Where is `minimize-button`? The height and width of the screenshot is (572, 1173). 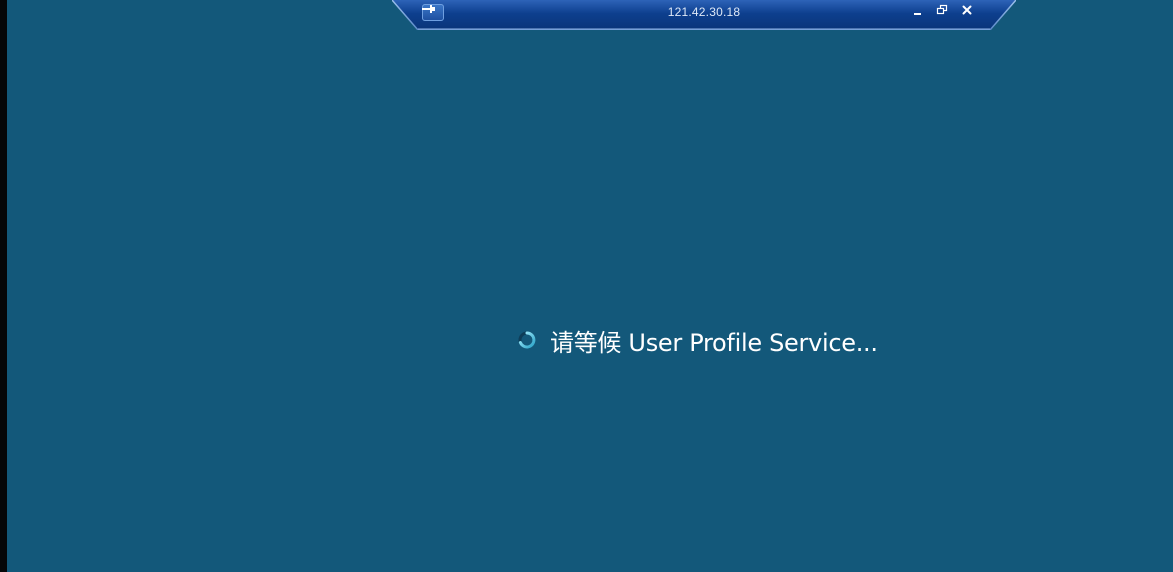
minimize-button is located at coordinates (921, 12).